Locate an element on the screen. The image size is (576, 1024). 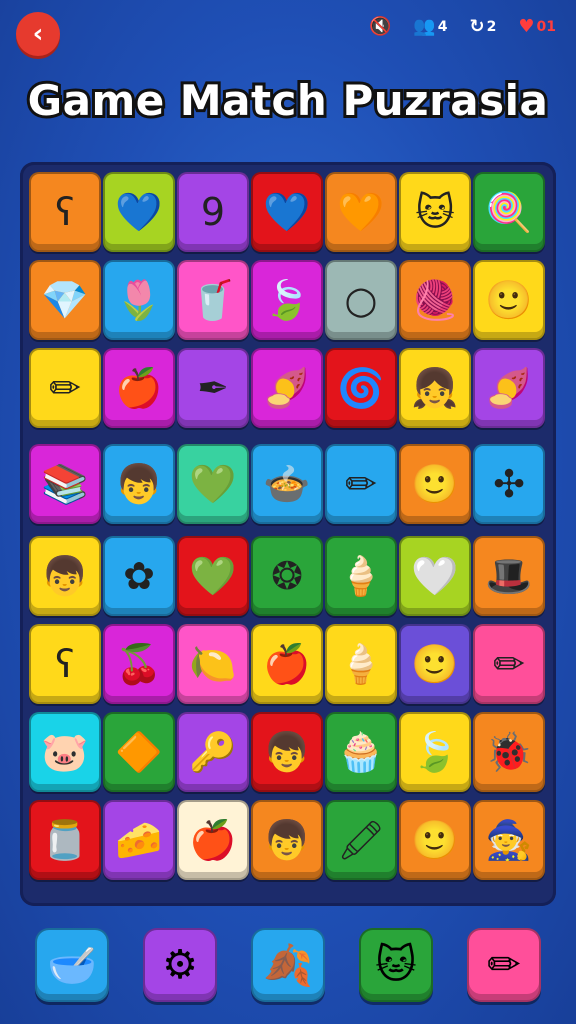
tile-cat-face-icon: 🐱 is located at coordinates (435, 212).